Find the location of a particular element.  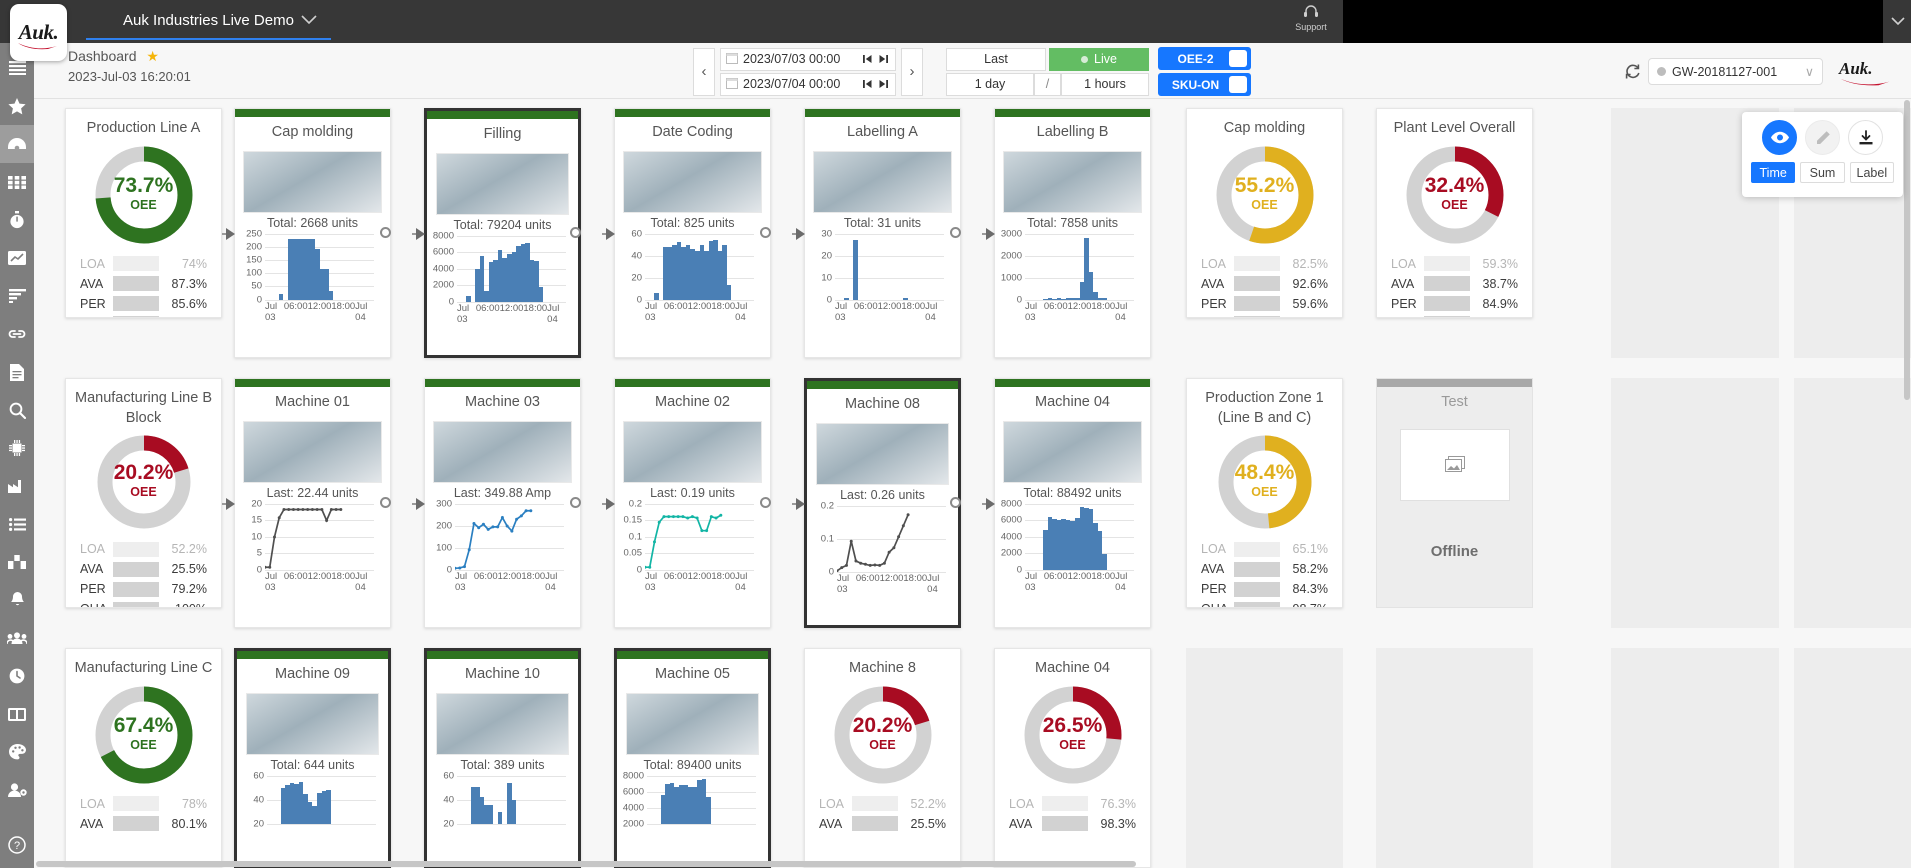

oee-gauge: 55.2% OEE is located at coordinates (1265, 195).